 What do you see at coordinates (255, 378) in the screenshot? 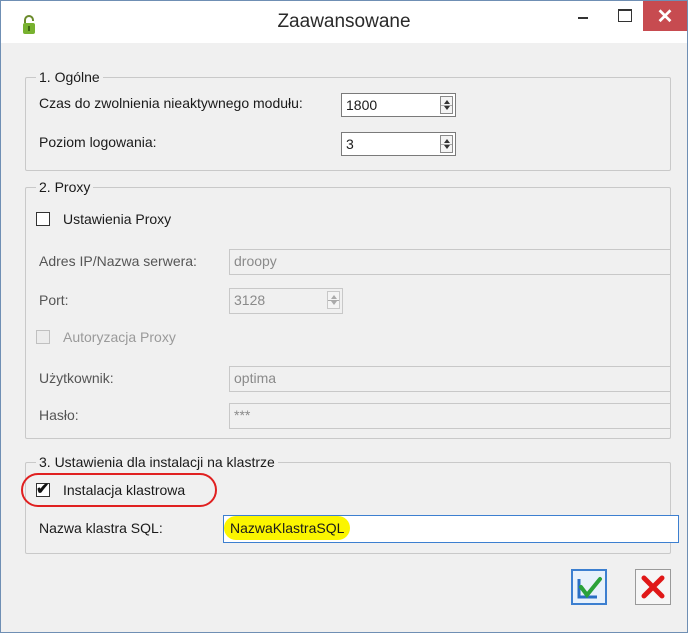
I see `proxy-user-value: optima` at bounding box center [255, 378].